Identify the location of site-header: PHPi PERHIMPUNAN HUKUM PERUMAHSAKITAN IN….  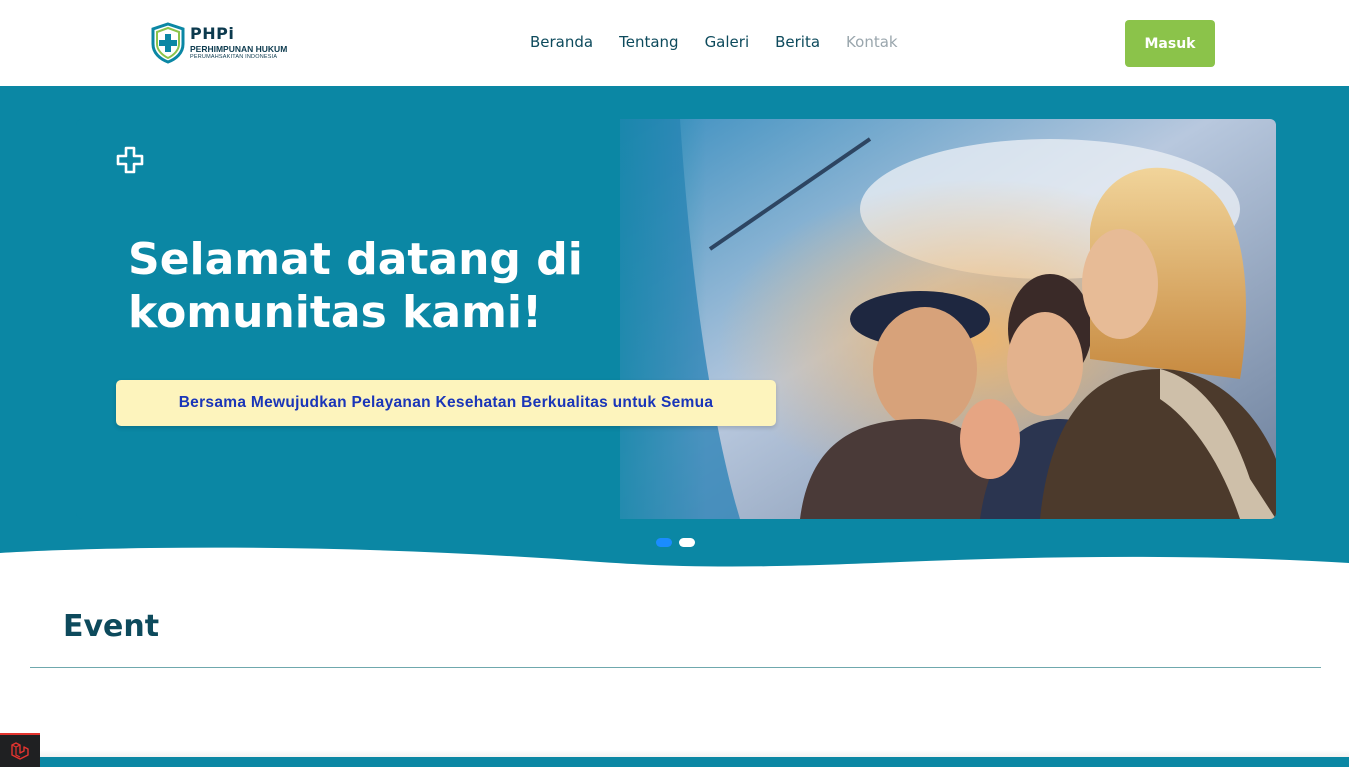
(674, 43).